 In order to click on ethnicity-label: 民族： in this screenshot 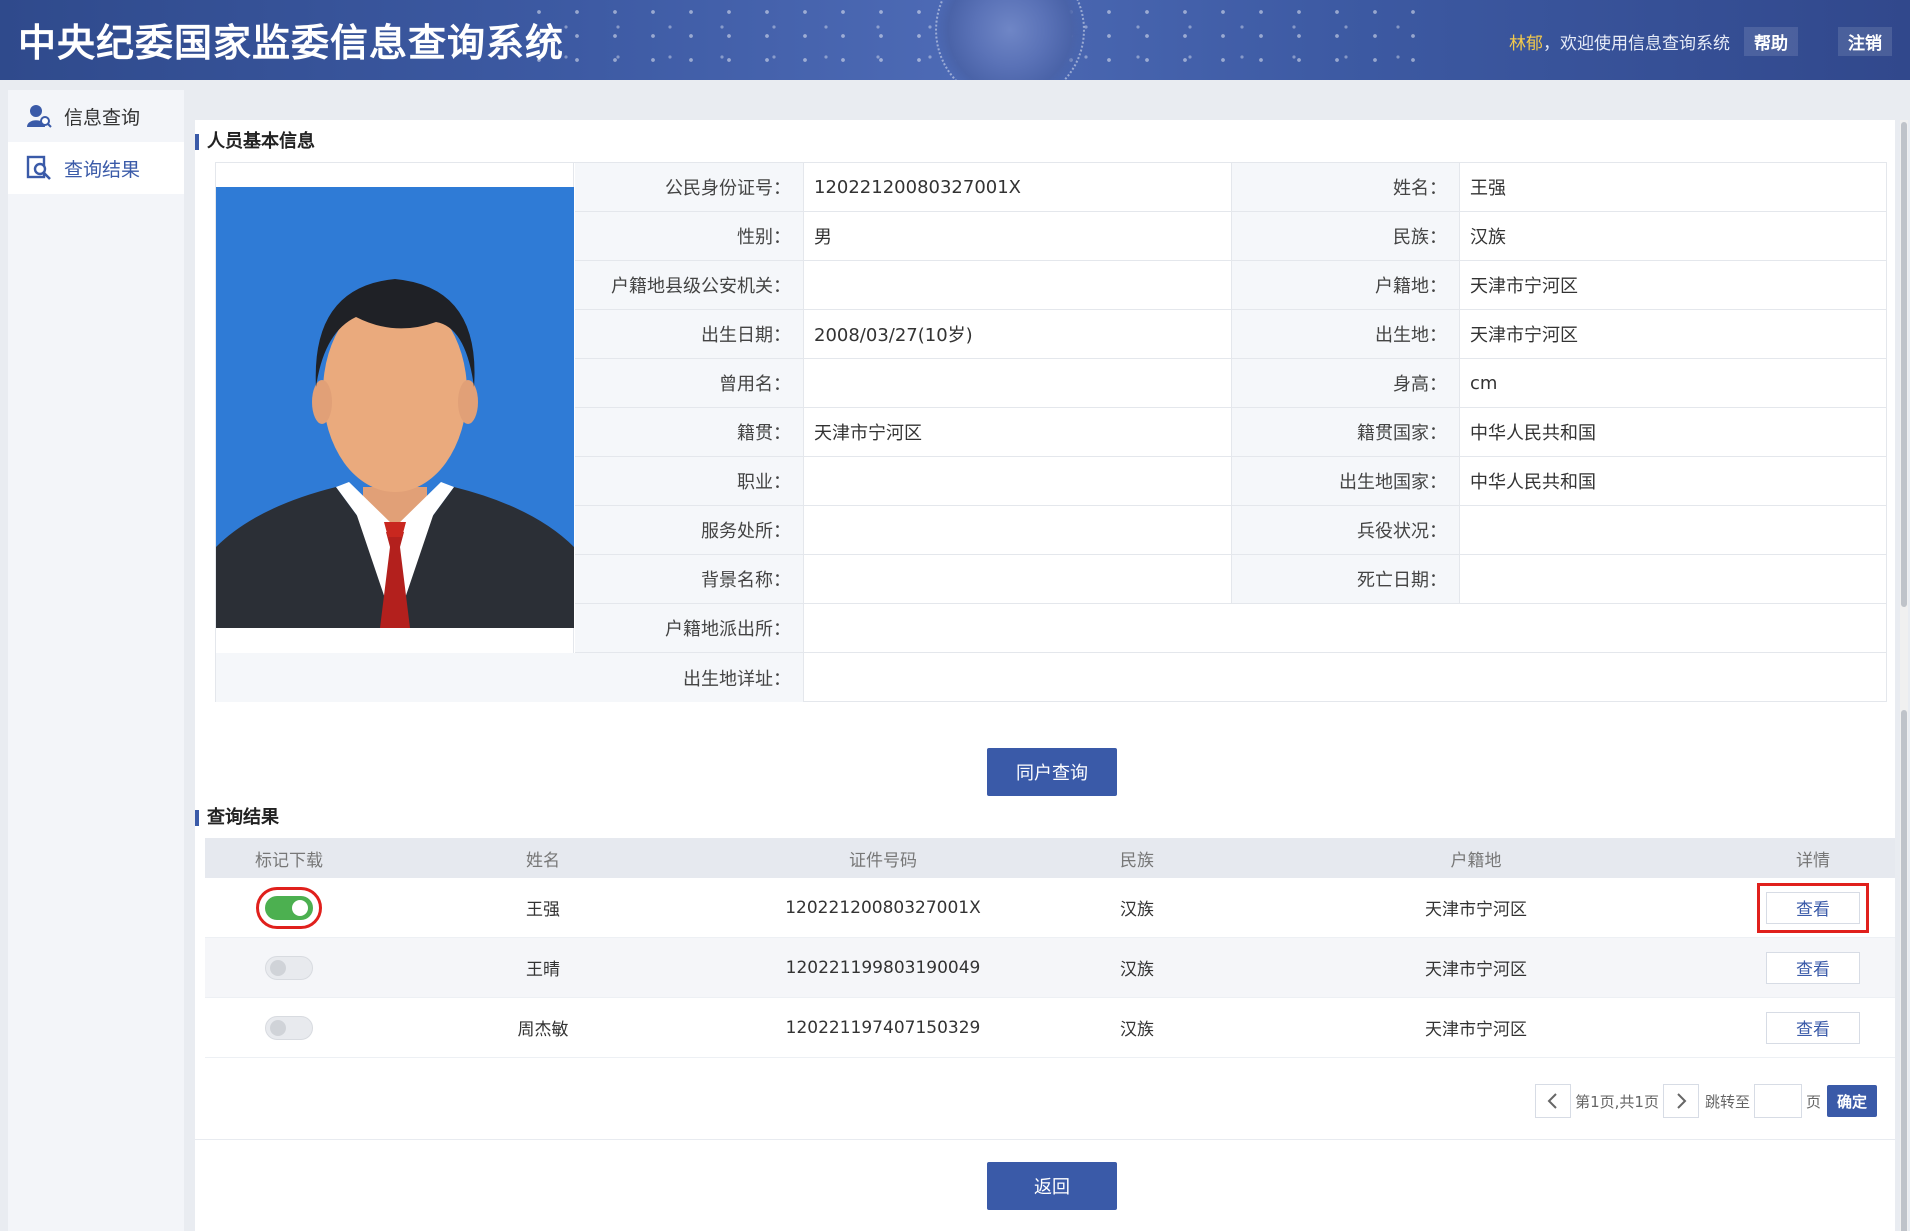, I will do `click(1345, 236)`.